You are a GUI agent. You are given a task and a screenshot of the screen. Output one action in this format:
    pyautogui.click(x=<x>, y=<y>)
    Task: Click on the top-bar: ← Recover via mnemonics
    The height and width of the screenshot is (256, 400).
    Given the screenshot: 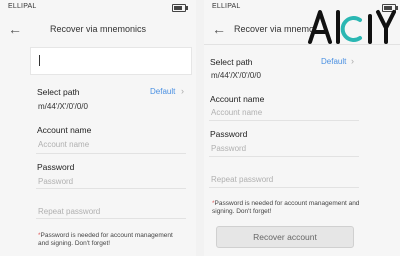 What is the action you would take?
    pyautogui.click(x=98, y=30)
    